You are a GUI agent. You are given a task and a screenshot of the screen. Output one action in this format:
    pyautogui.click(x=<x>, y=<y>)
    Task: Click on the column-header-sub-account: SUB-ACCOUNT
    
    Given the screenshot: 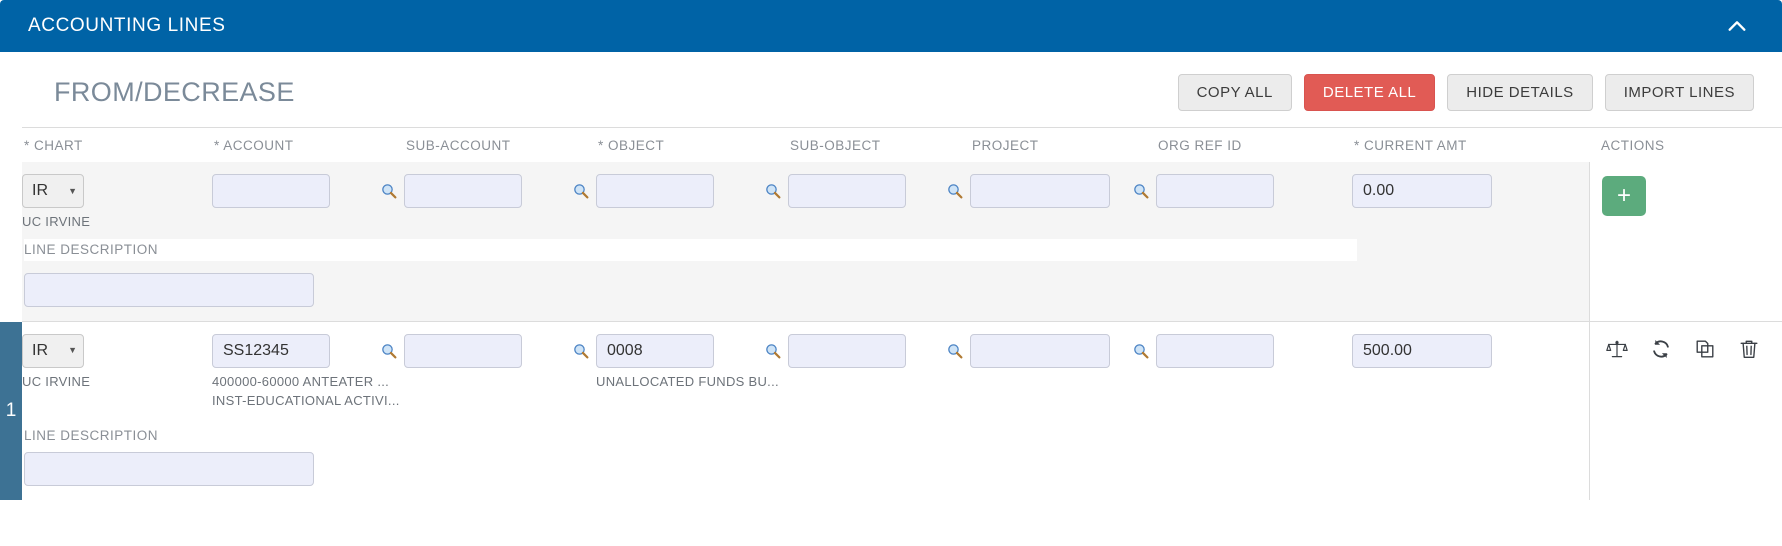 What is the action you would take?
    pyautogui.click(x=458, y=145)
    